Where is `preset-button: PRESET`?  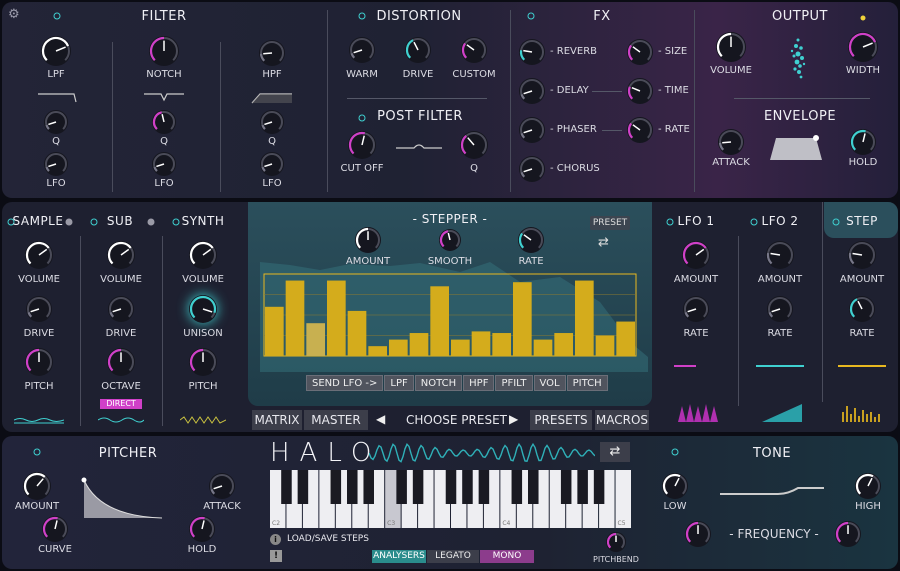 preset-button: PRESET is located at coordinates (610, 223).